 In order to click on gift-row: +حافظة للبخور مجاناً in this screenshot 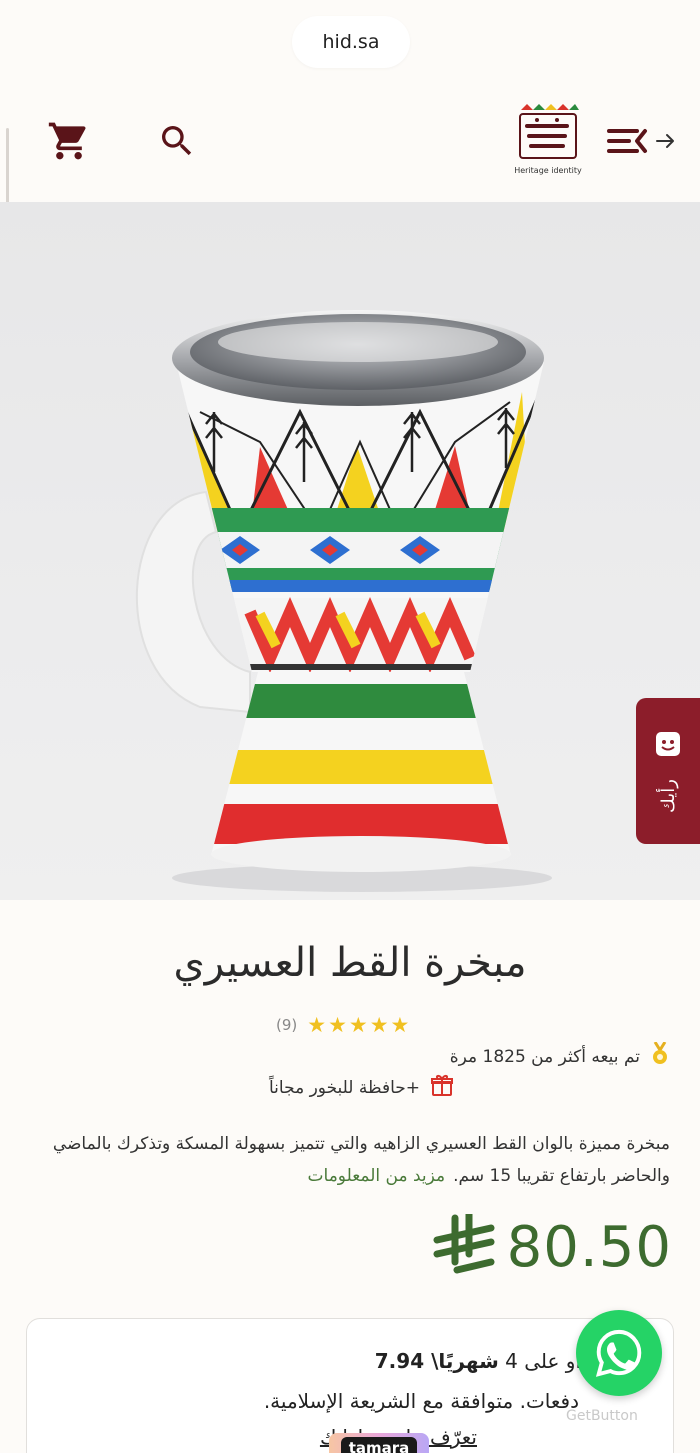, I will do `click(361, 1087)`.